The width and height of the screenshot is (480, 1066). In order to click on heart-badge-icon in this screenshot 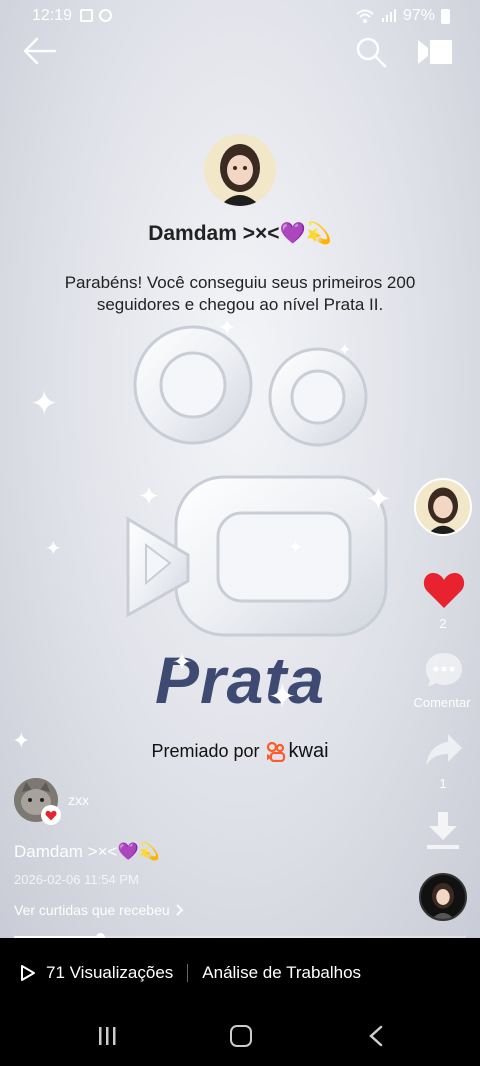, I will do `click(51, 815)`.